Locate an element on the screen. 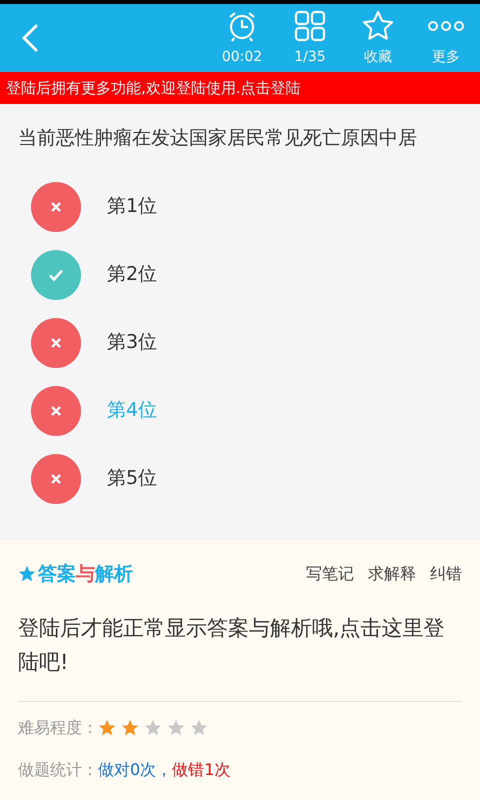  stats-value: 做错1次 is located at coordinates (201, 769).